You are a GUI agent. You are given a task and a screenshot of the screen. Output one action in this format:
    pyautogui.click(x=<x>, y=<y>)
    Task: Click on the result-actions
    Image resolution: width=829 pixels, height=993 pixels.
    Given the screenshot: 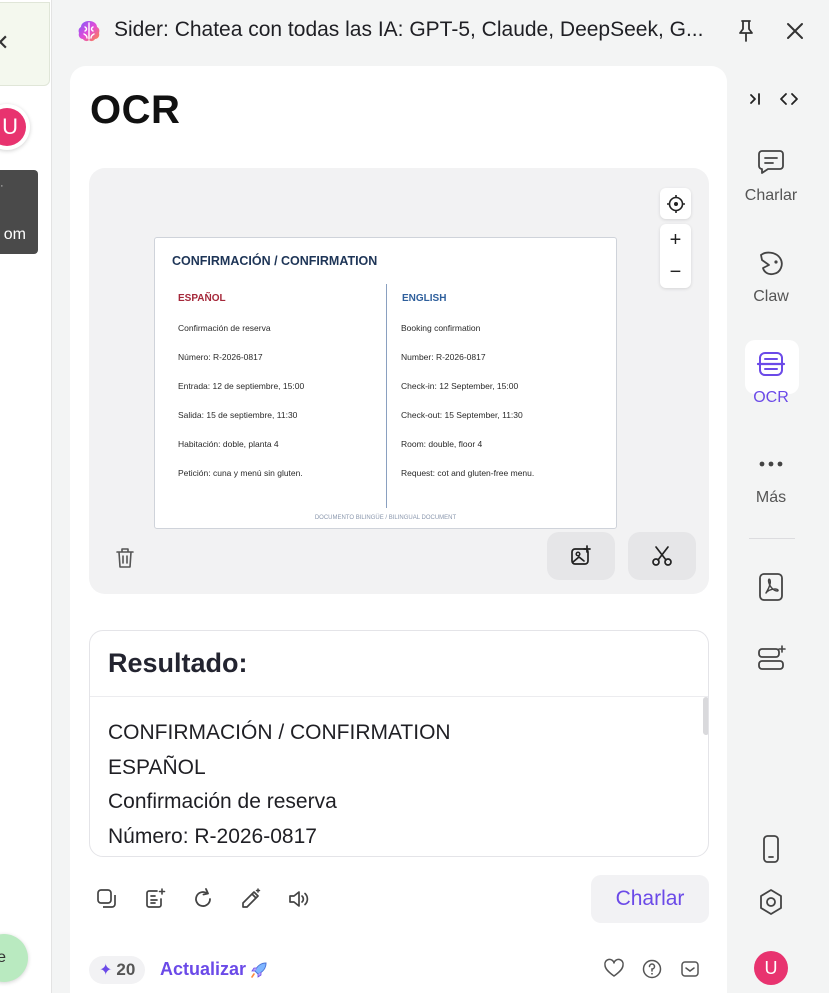 What is the action you would take?
    pyautogui.click(x=203, y=899)
    